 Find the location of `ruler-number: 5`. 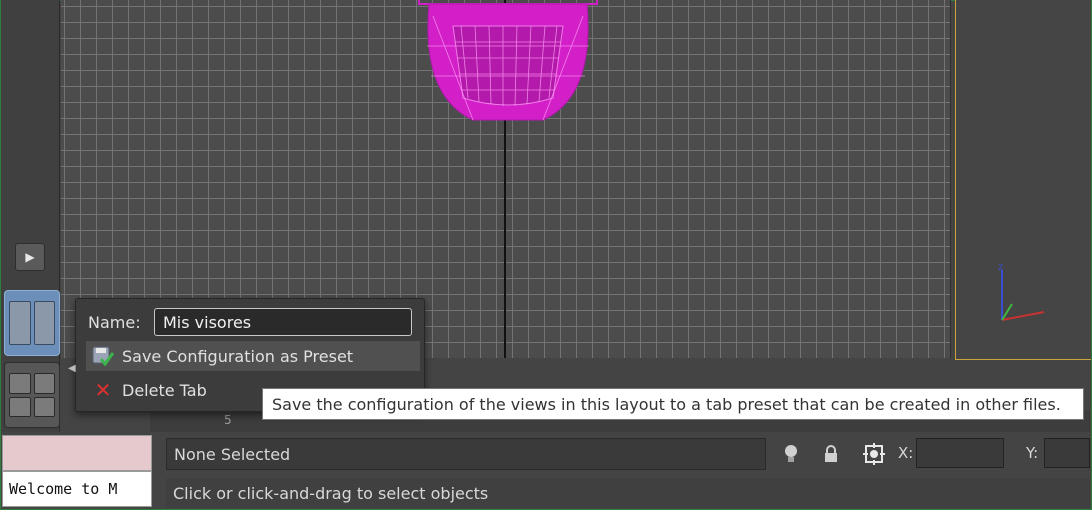

ruler-number: 5 is located at coordinates (228, 420).